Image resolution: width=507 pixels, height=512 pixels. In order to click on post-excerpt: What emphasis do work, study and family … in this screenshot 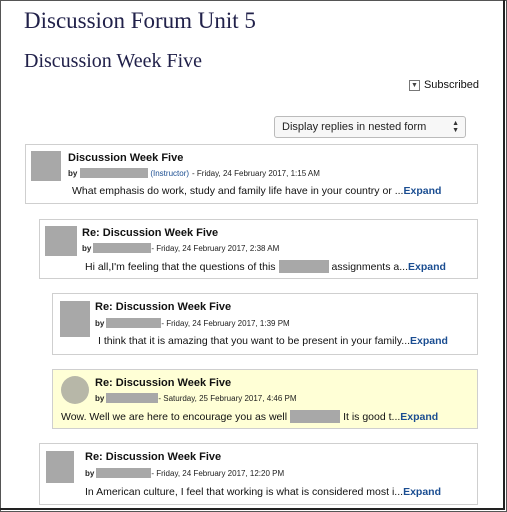, I will do `click(256, 191)`.